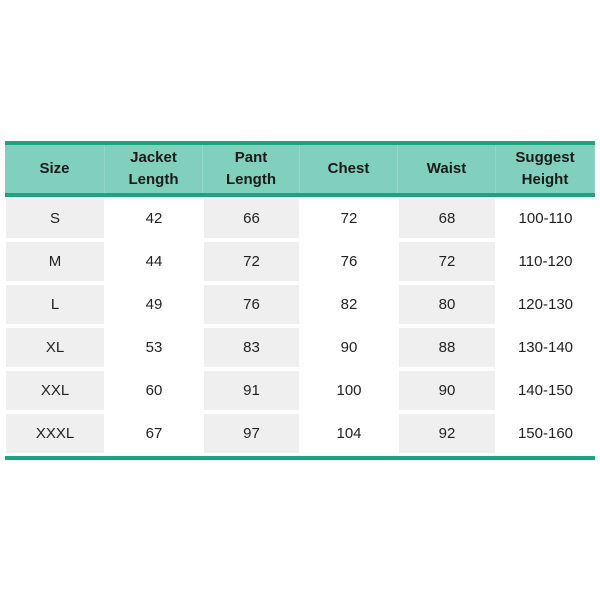 The width and height of the screenshot is (600, 600). Describe the element at coordinates (55, 169) in the screenshot. I see `column-header: Size` at that location.